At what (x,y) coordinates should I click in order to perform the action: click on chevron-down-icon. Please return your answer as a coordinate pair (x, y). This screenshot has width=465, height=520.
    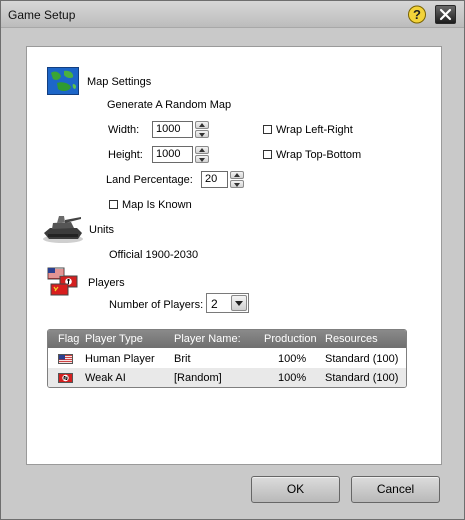
    Looking at the image, I should click on (239, 303).